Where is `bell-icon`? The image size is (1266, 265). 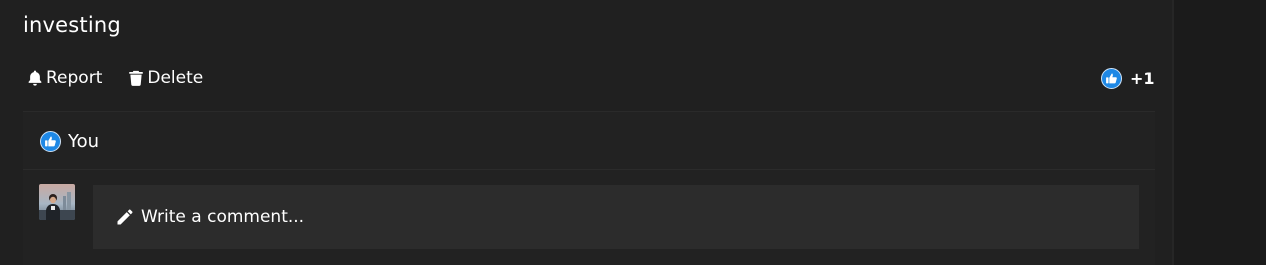 bell-icon is located at coordinates (35, 78).